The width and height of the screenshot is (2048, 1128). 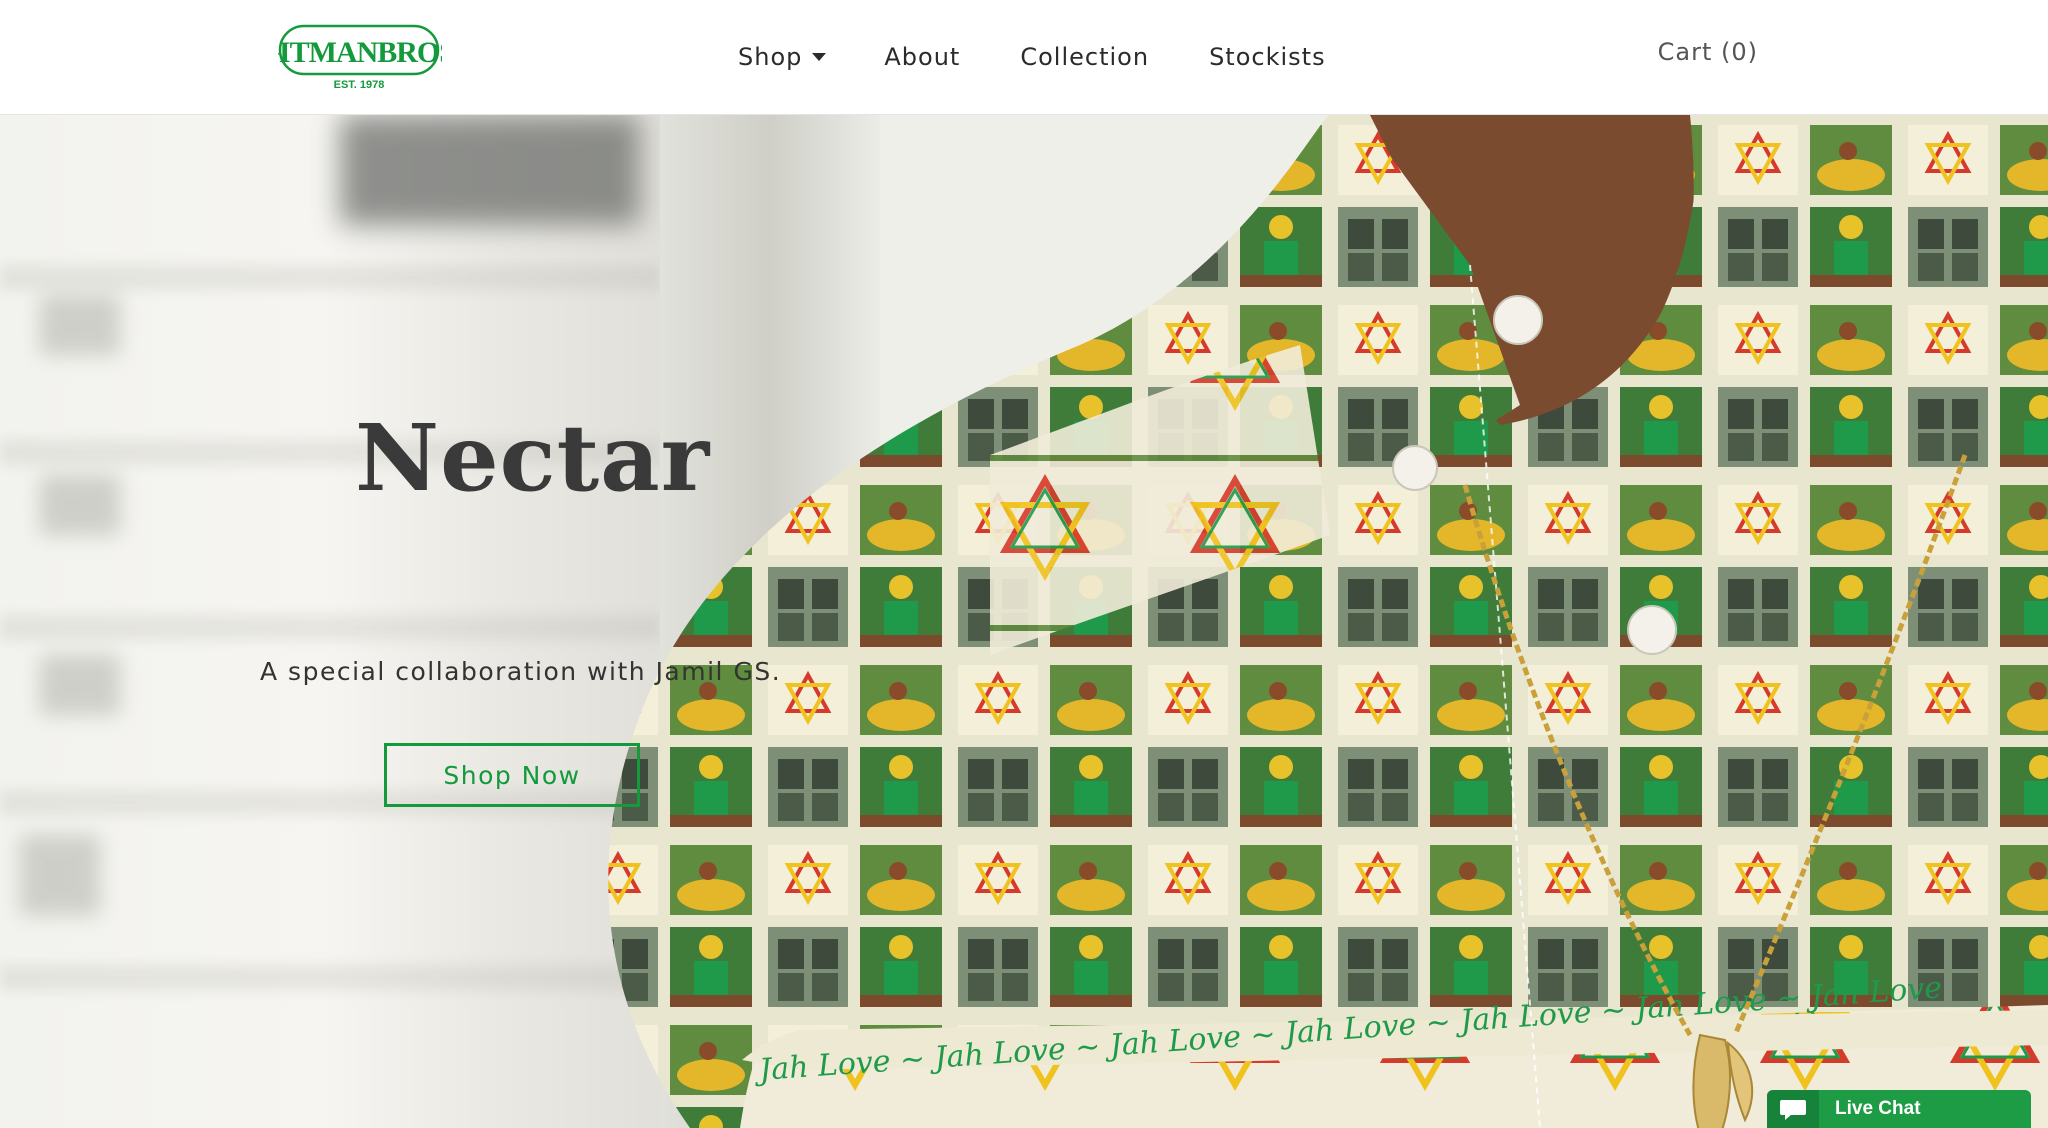 What do you see at coordinates (1708, 52) in the screenshot?
I see `cart-link: Cart (0)` at bounding box center [1708, 52].